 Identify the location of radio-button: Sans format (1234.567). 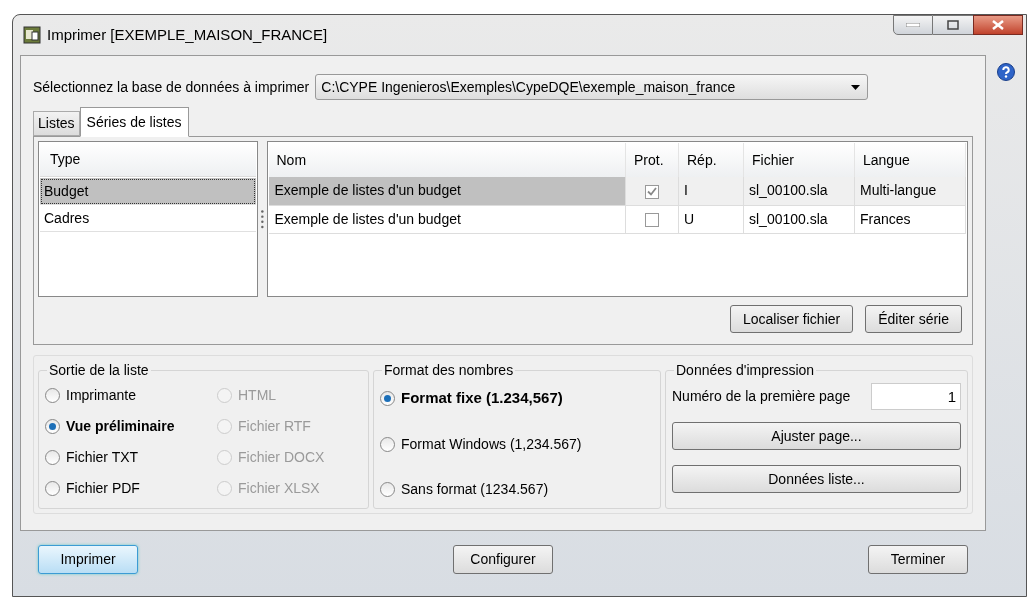
(517, 489).